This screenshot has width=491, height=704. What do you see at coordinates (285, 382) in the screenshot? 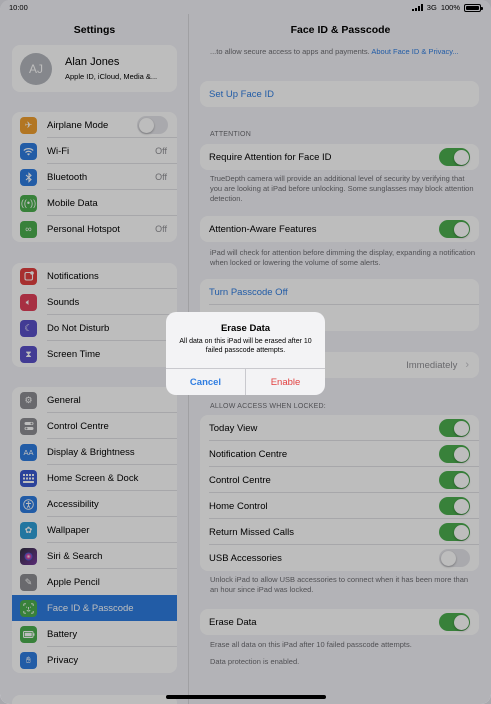
I see `enable-button: Enable` at bounding box center [285, 382].